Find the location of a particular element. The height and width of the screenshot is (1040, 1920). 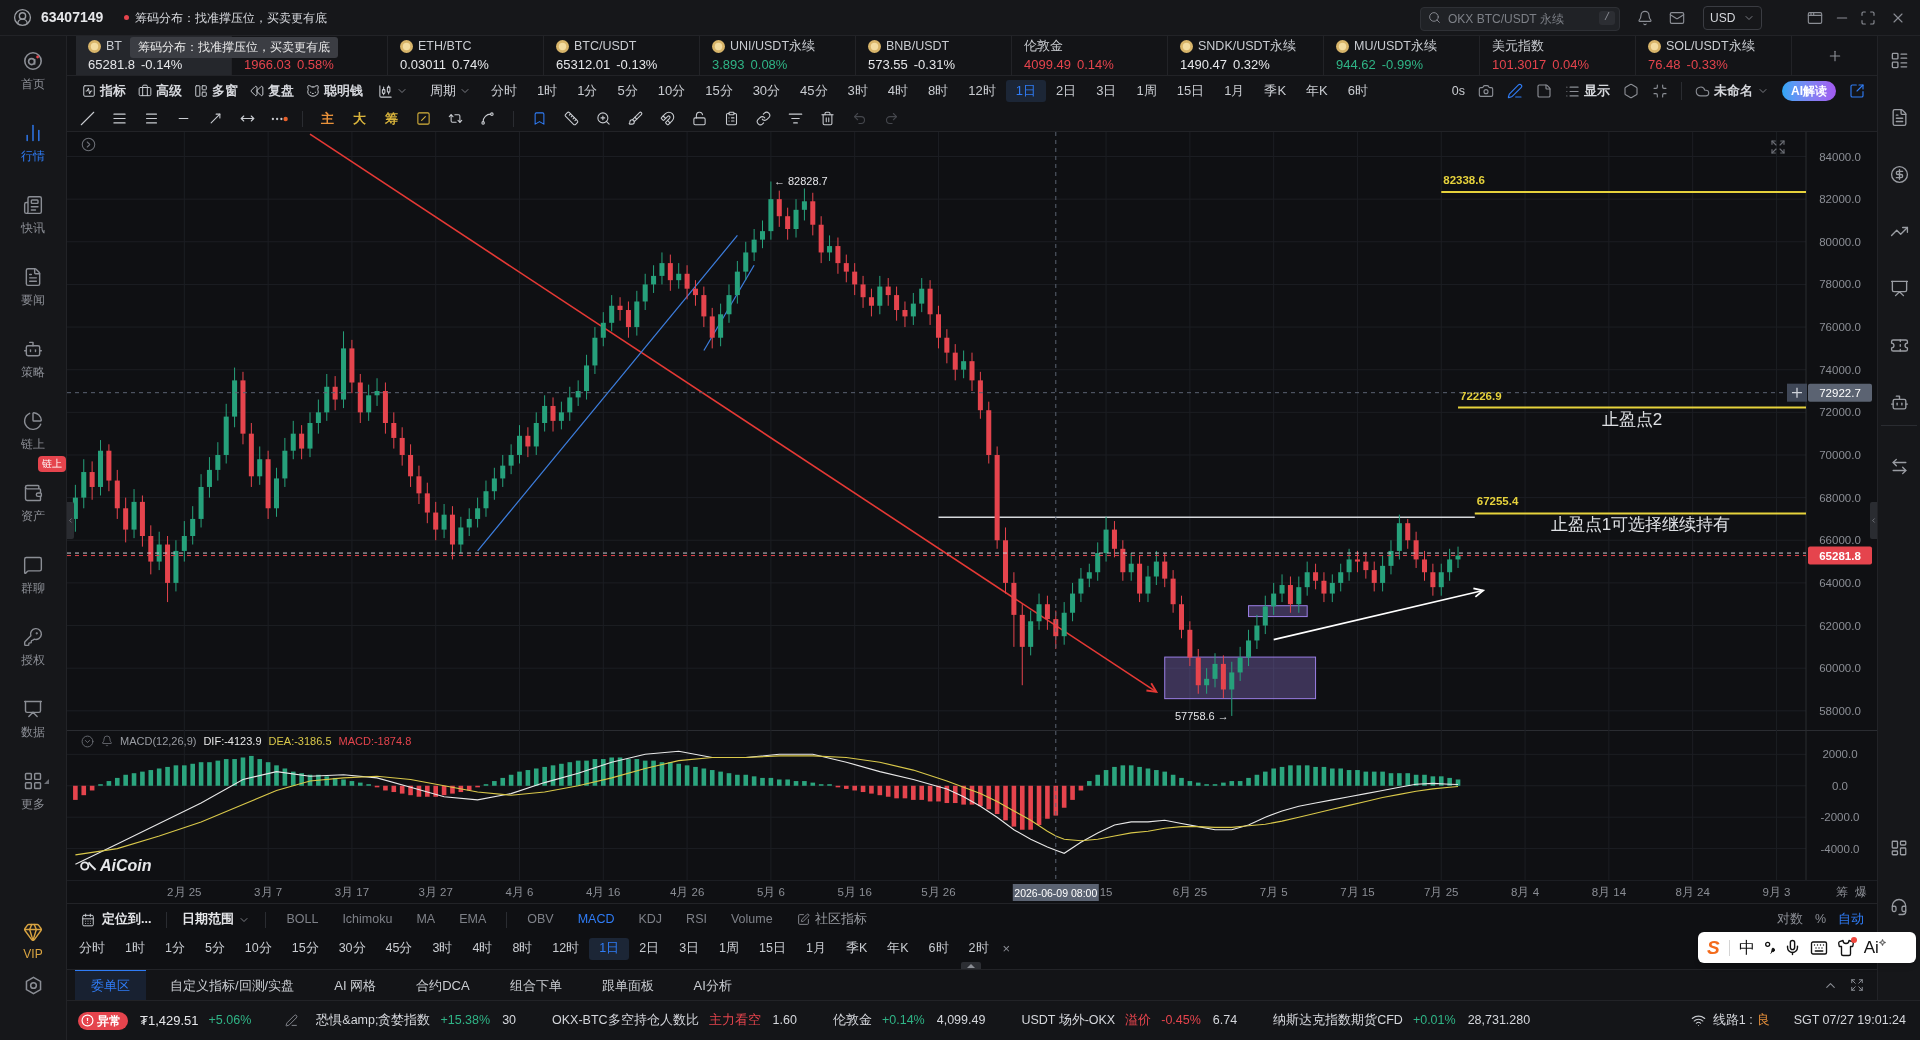

ticker-symbol: 美元指数 is located at coordinates (1518, 46).